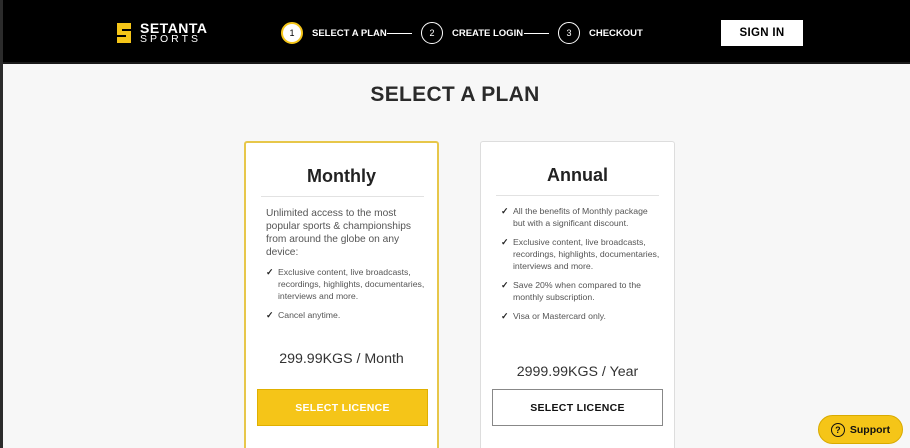  Describe the element at coordinates (870, 429) in the screenshot. I see `support-label: Support` at that location.